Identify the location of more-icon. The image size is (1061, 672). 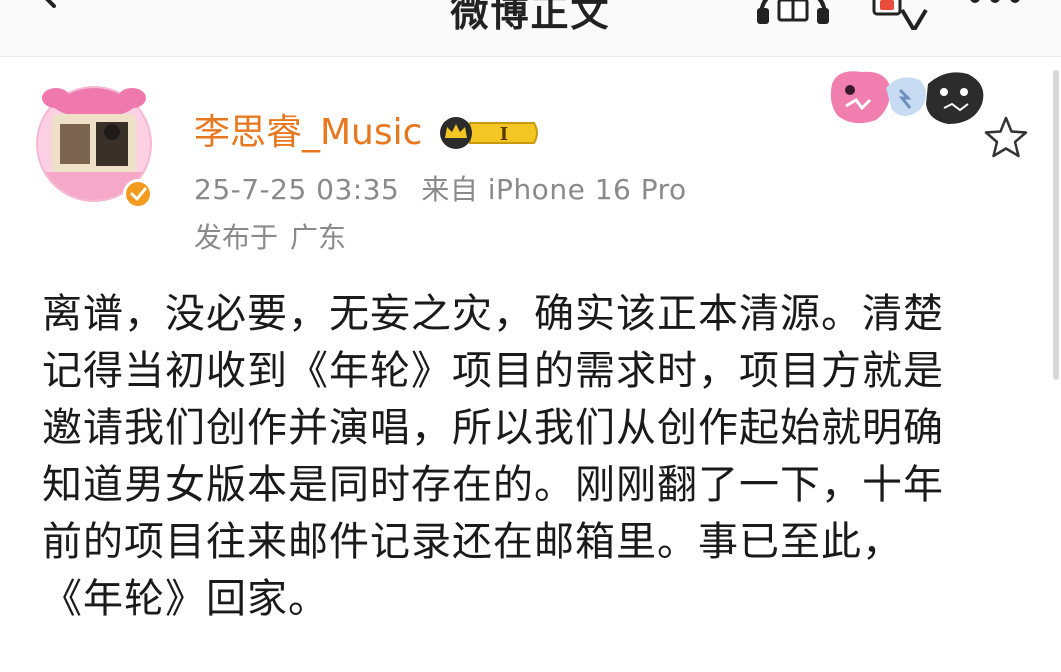
(995, 6).